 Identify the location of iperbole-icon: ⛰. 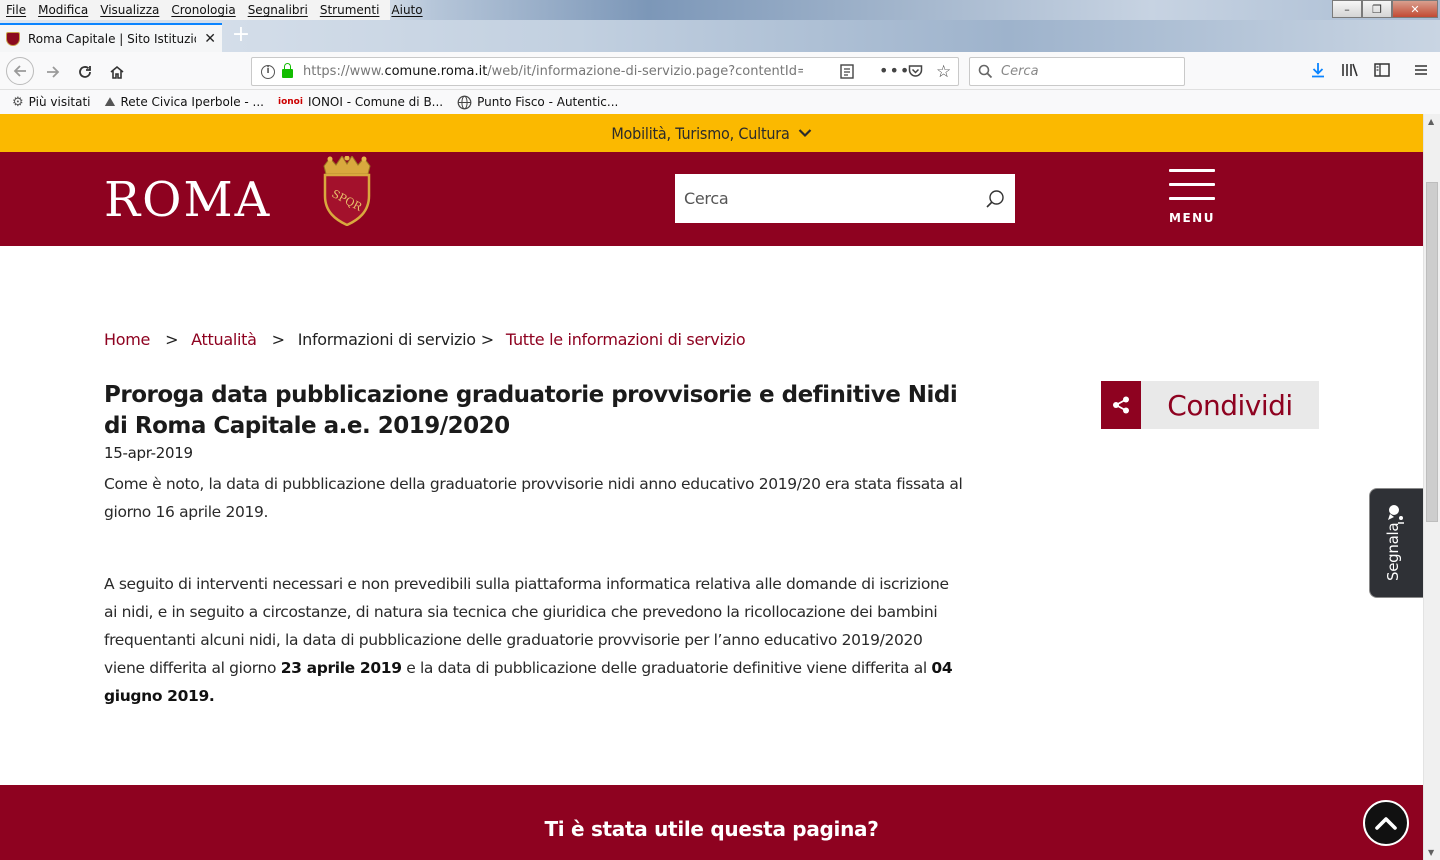
(110, 102).